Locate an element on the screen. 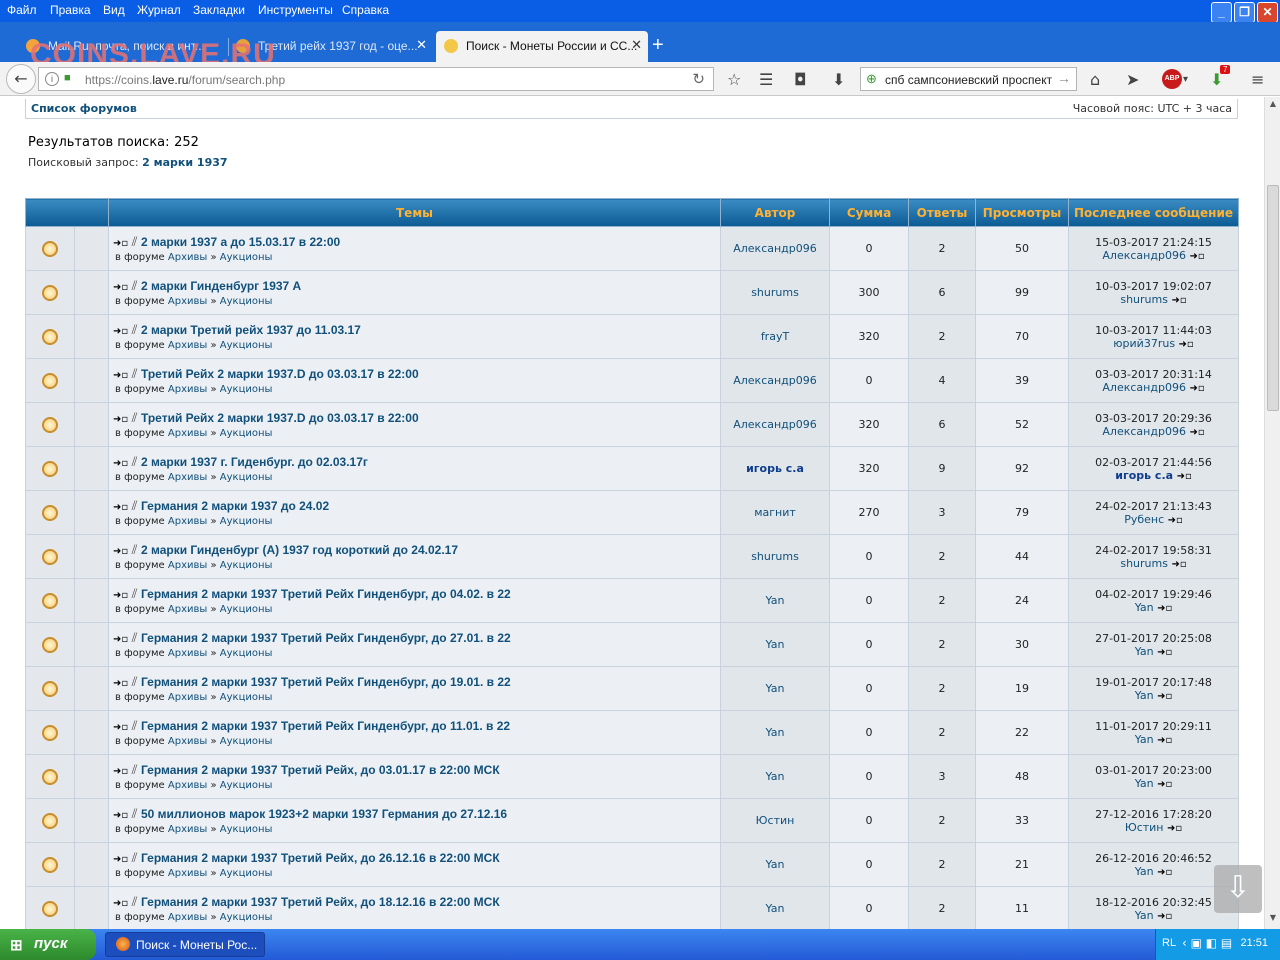 The width and height of the screenshot is (1280, 960). menu-history: Журнал is located at coordinates (159, 10).